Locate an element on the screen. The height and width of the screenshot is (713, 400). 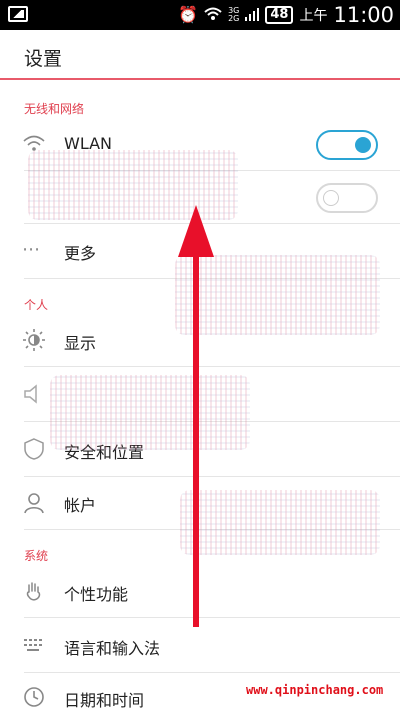
watermark: www.qinpinchang.com is located at coordinates (315, 690).